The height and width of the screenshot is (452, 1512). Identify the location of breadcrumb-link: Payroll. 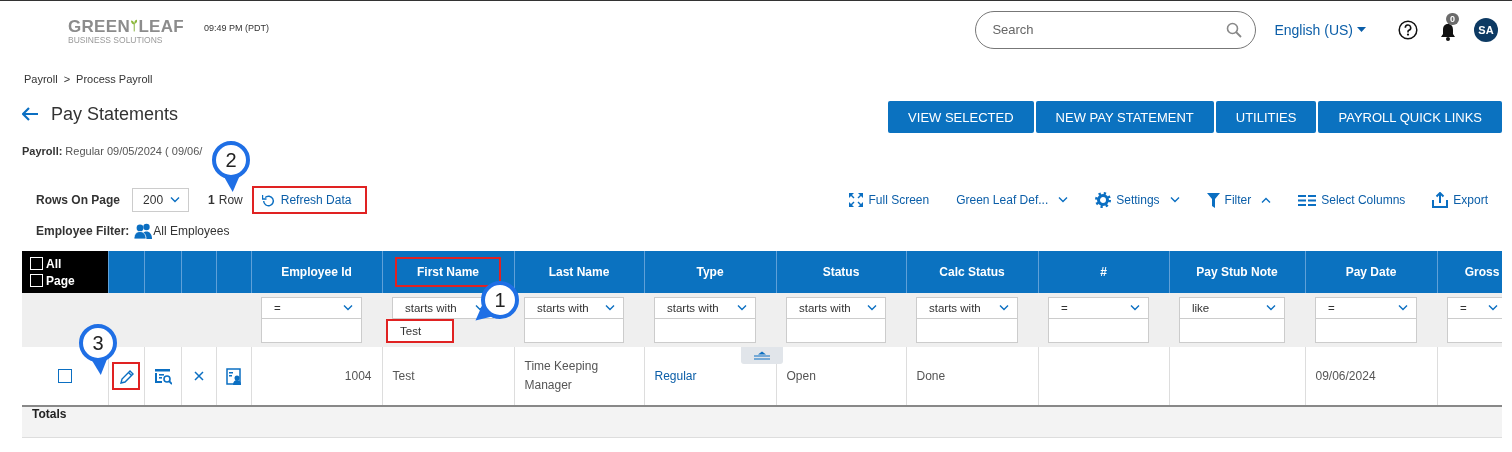
(41, 79).